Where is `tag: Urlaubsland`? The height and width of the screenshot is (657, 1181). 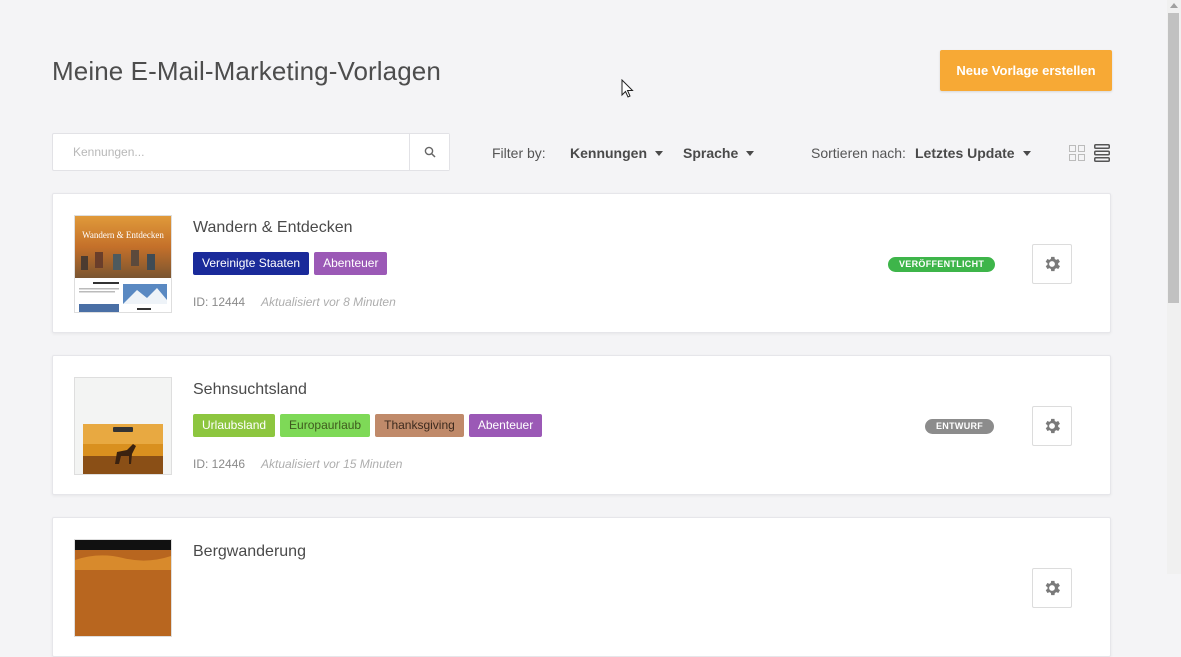 tag: Urlaubsland is located at coordinates (234, 425).